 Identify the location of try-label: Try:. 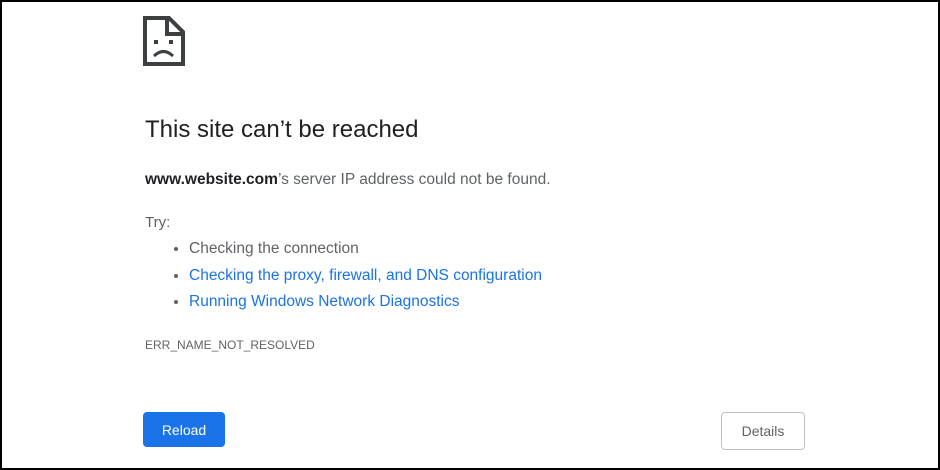
(158, 222).